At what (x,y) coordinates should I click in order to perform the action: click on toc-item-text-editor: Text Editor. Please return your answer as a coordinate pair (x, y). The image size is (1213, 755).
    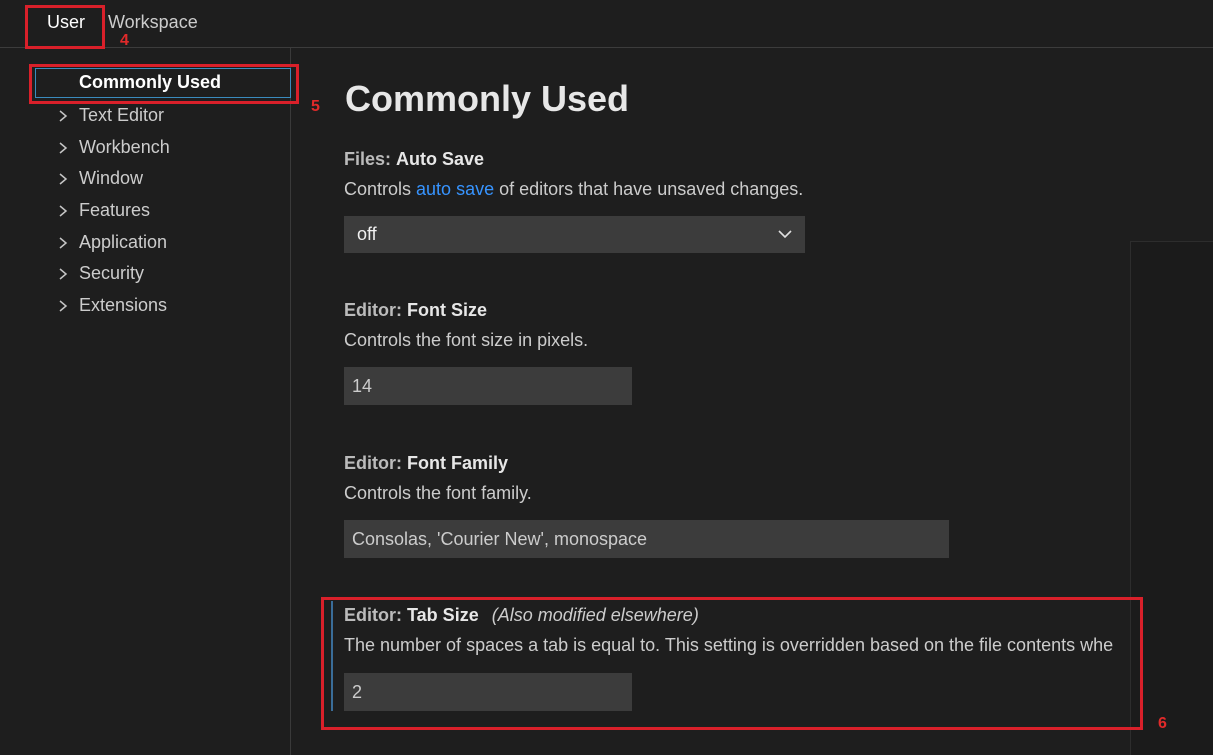
    Looking at the image, I should click on (145, 116).